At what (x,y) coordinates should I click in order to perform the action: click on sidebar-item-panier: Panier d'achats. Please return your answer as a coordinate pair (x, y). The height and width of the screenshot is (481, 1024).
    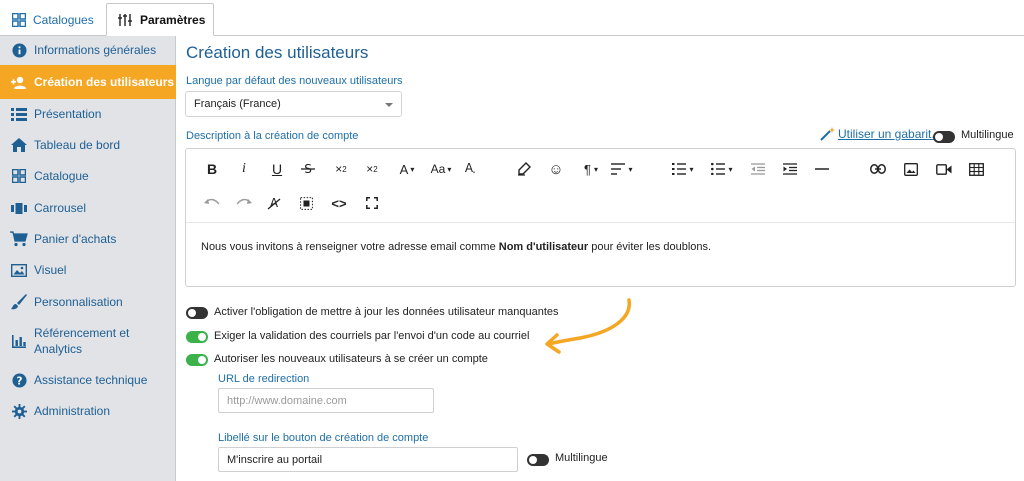
    Looking at the image, I should click on (88, 239).